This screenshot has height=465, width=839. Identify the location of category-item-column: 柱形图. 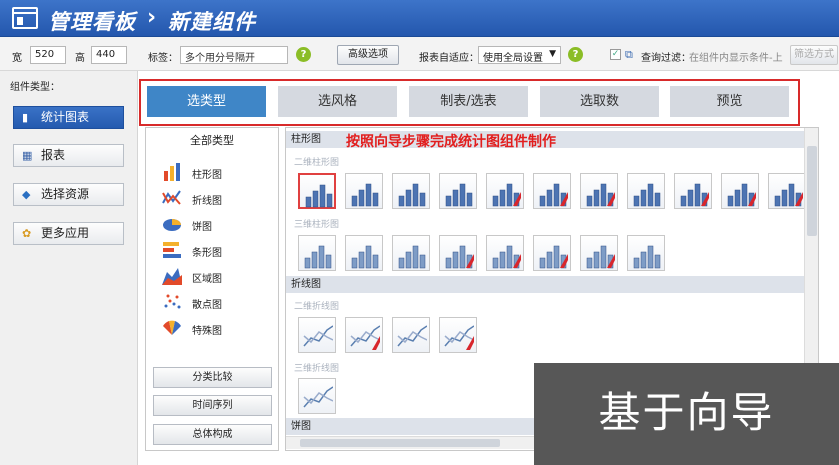
(212, 172).